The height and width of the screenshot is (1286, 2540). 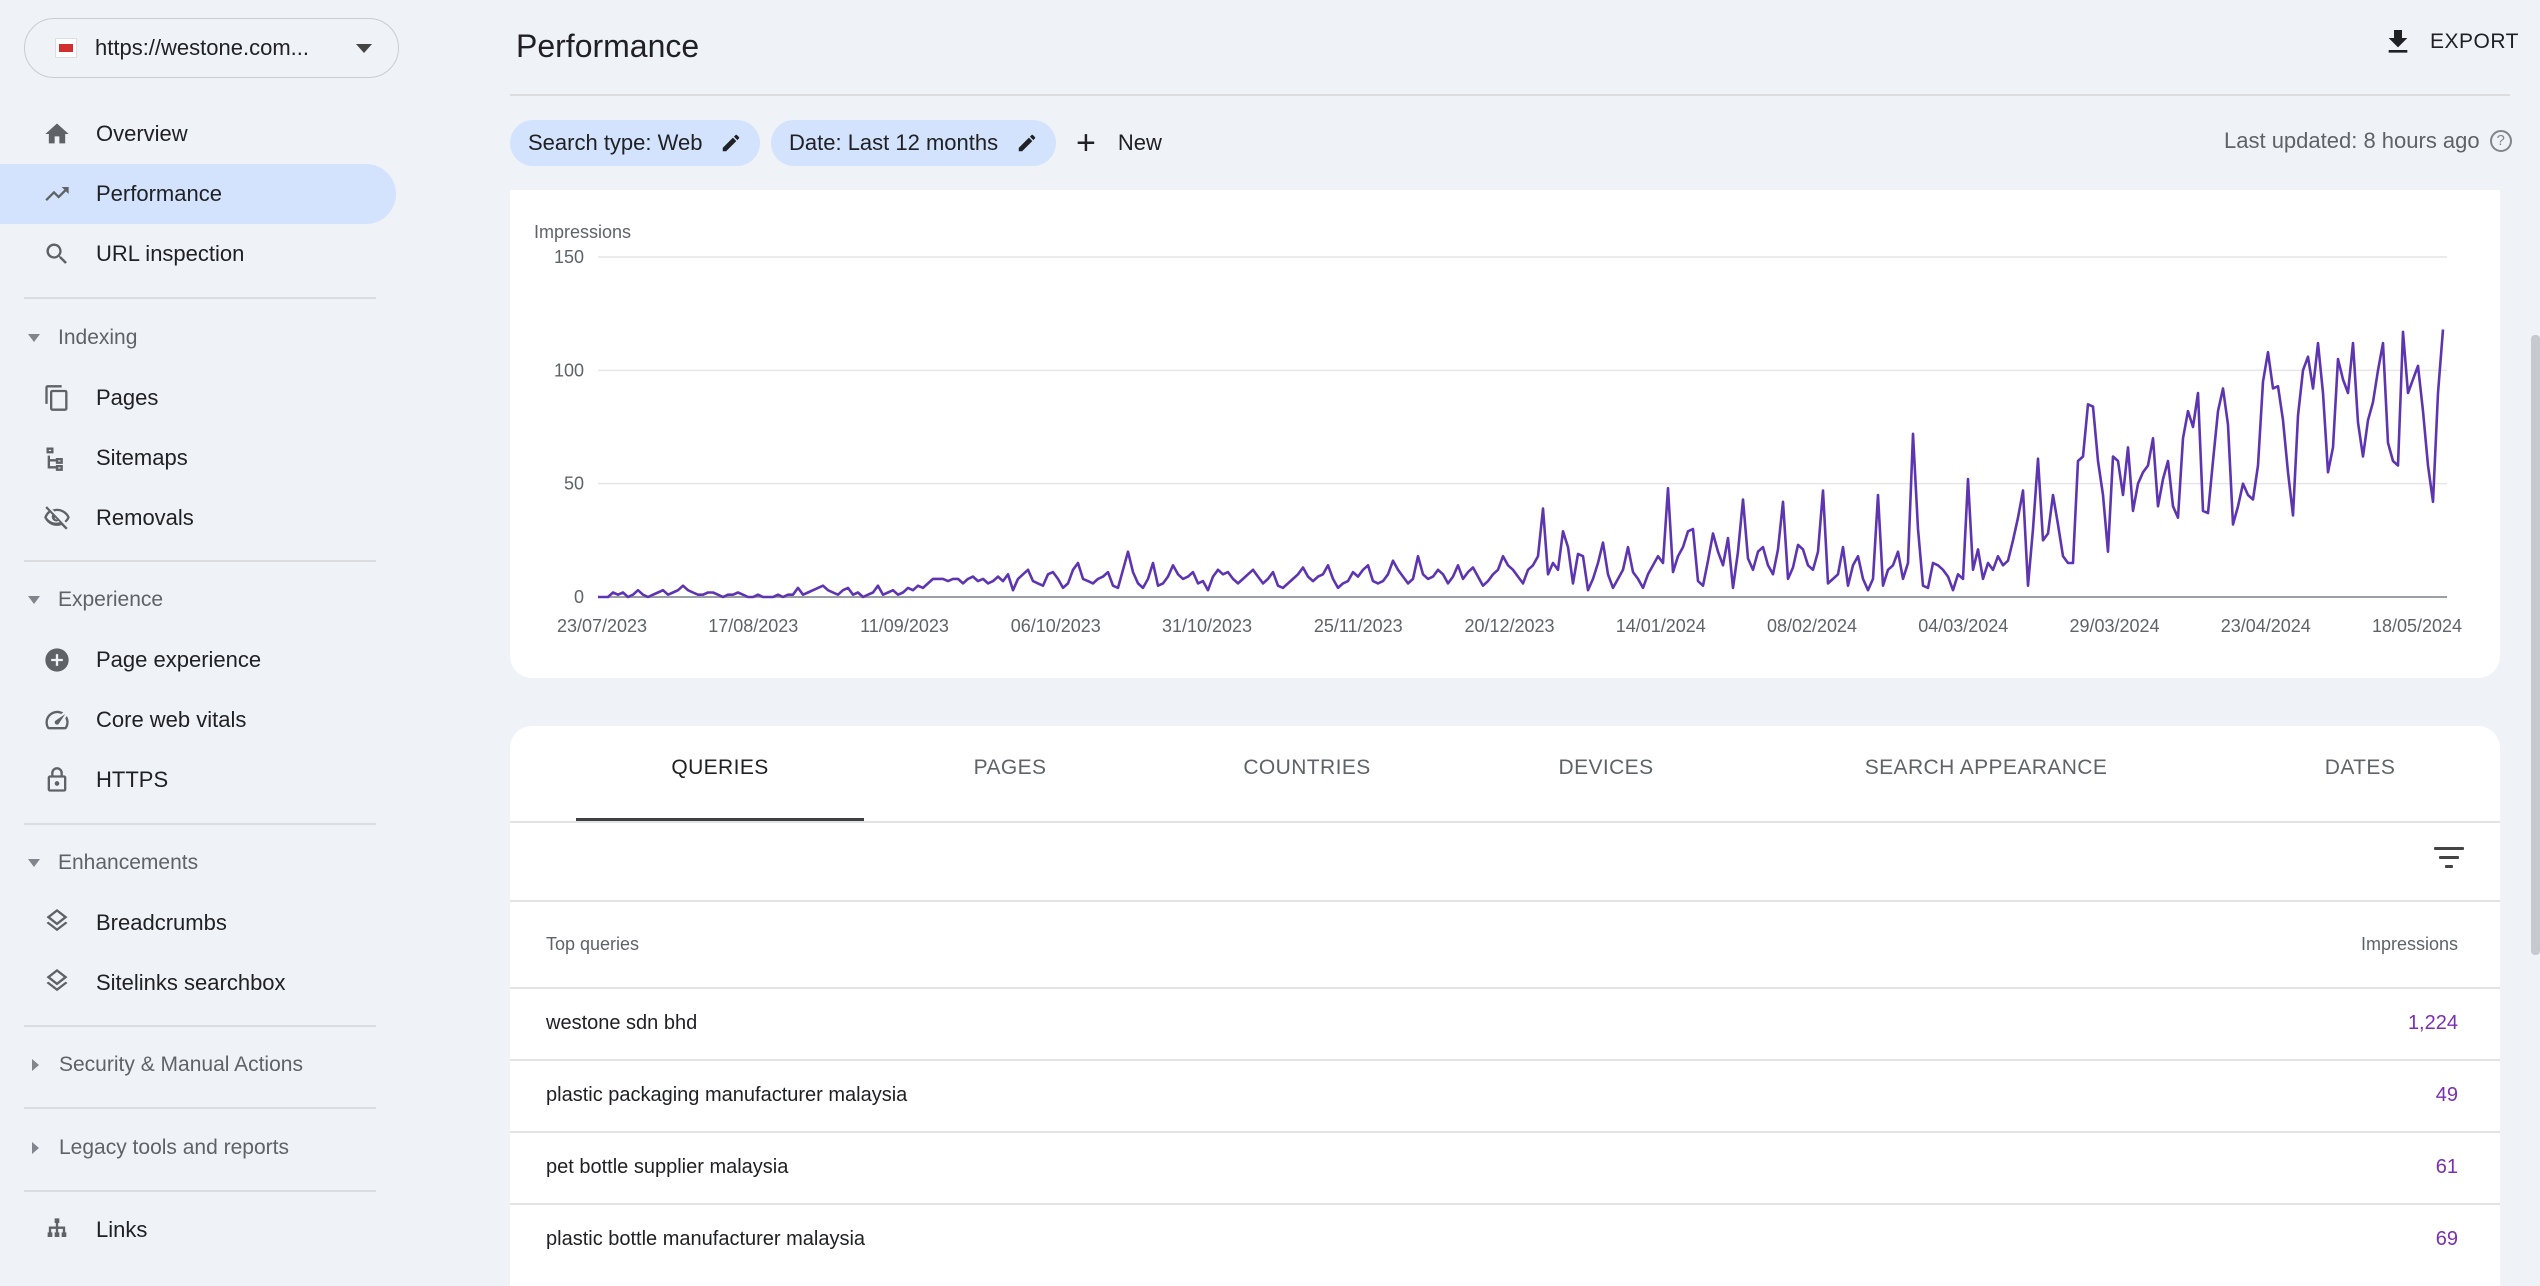 I want to click on sidebar-item-label: Sitemaps, so click(x=142, y=457).